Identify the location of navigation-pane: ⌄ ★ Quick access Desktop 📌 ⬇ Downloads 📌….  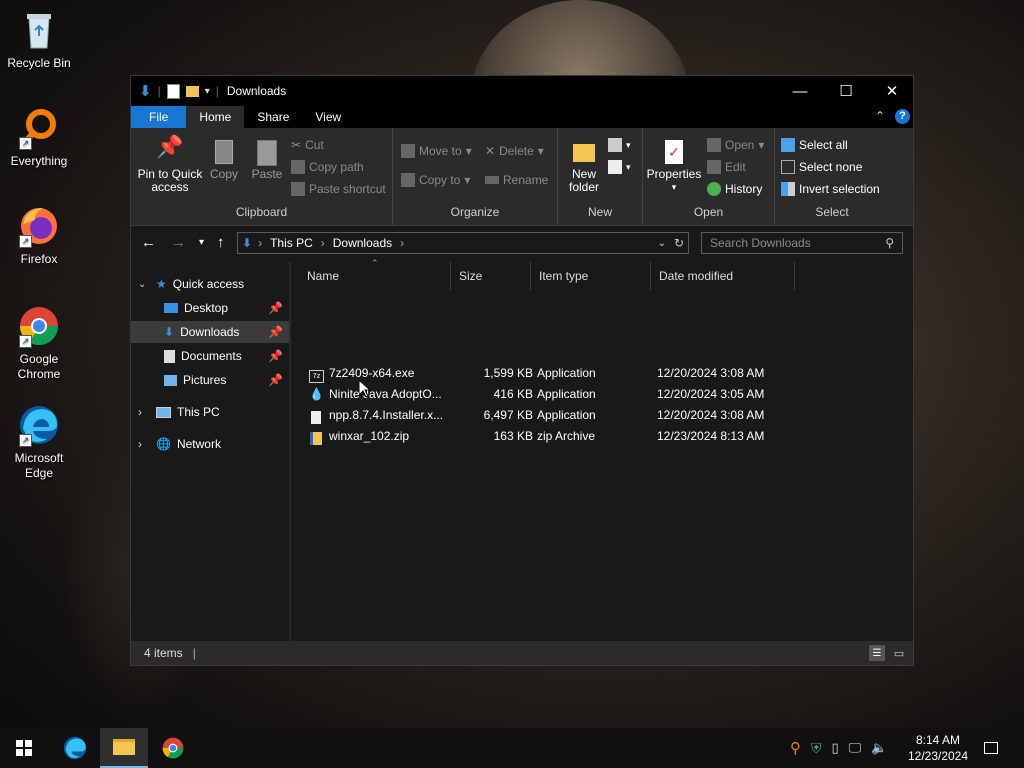
(210, 452).